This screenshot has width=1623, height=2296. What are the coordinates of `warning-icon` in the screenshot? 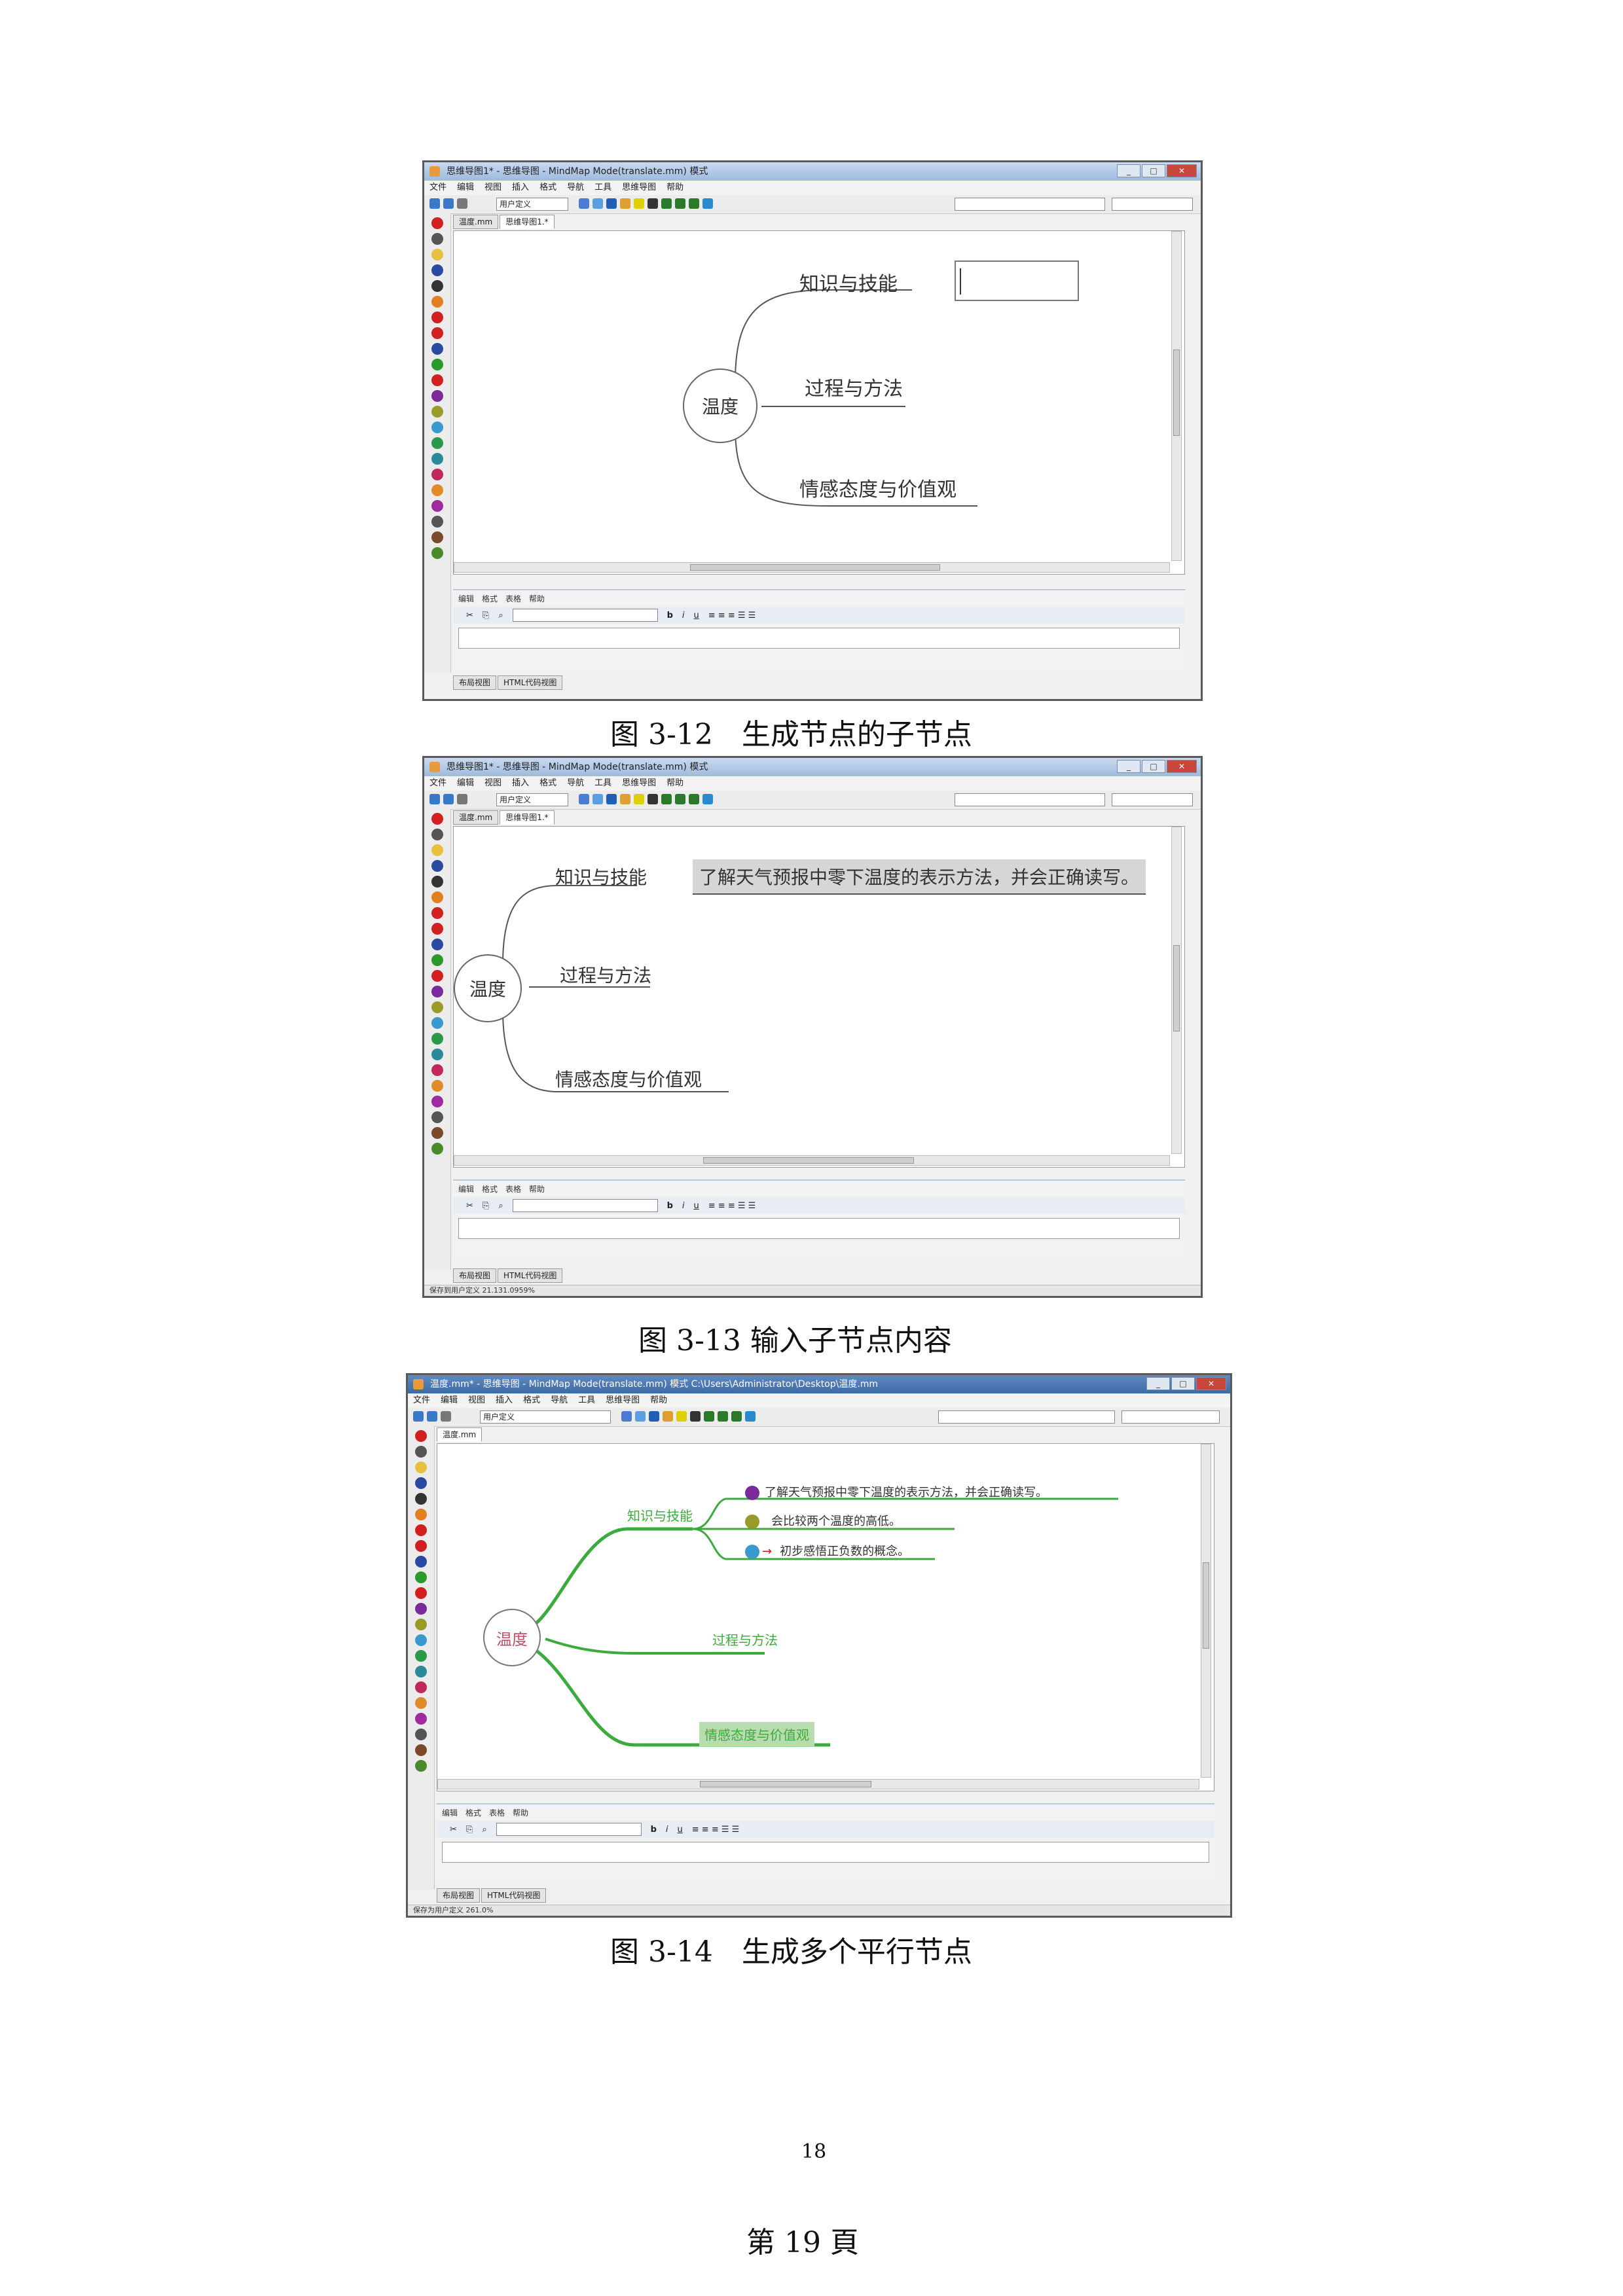 It's located at (437, 302).